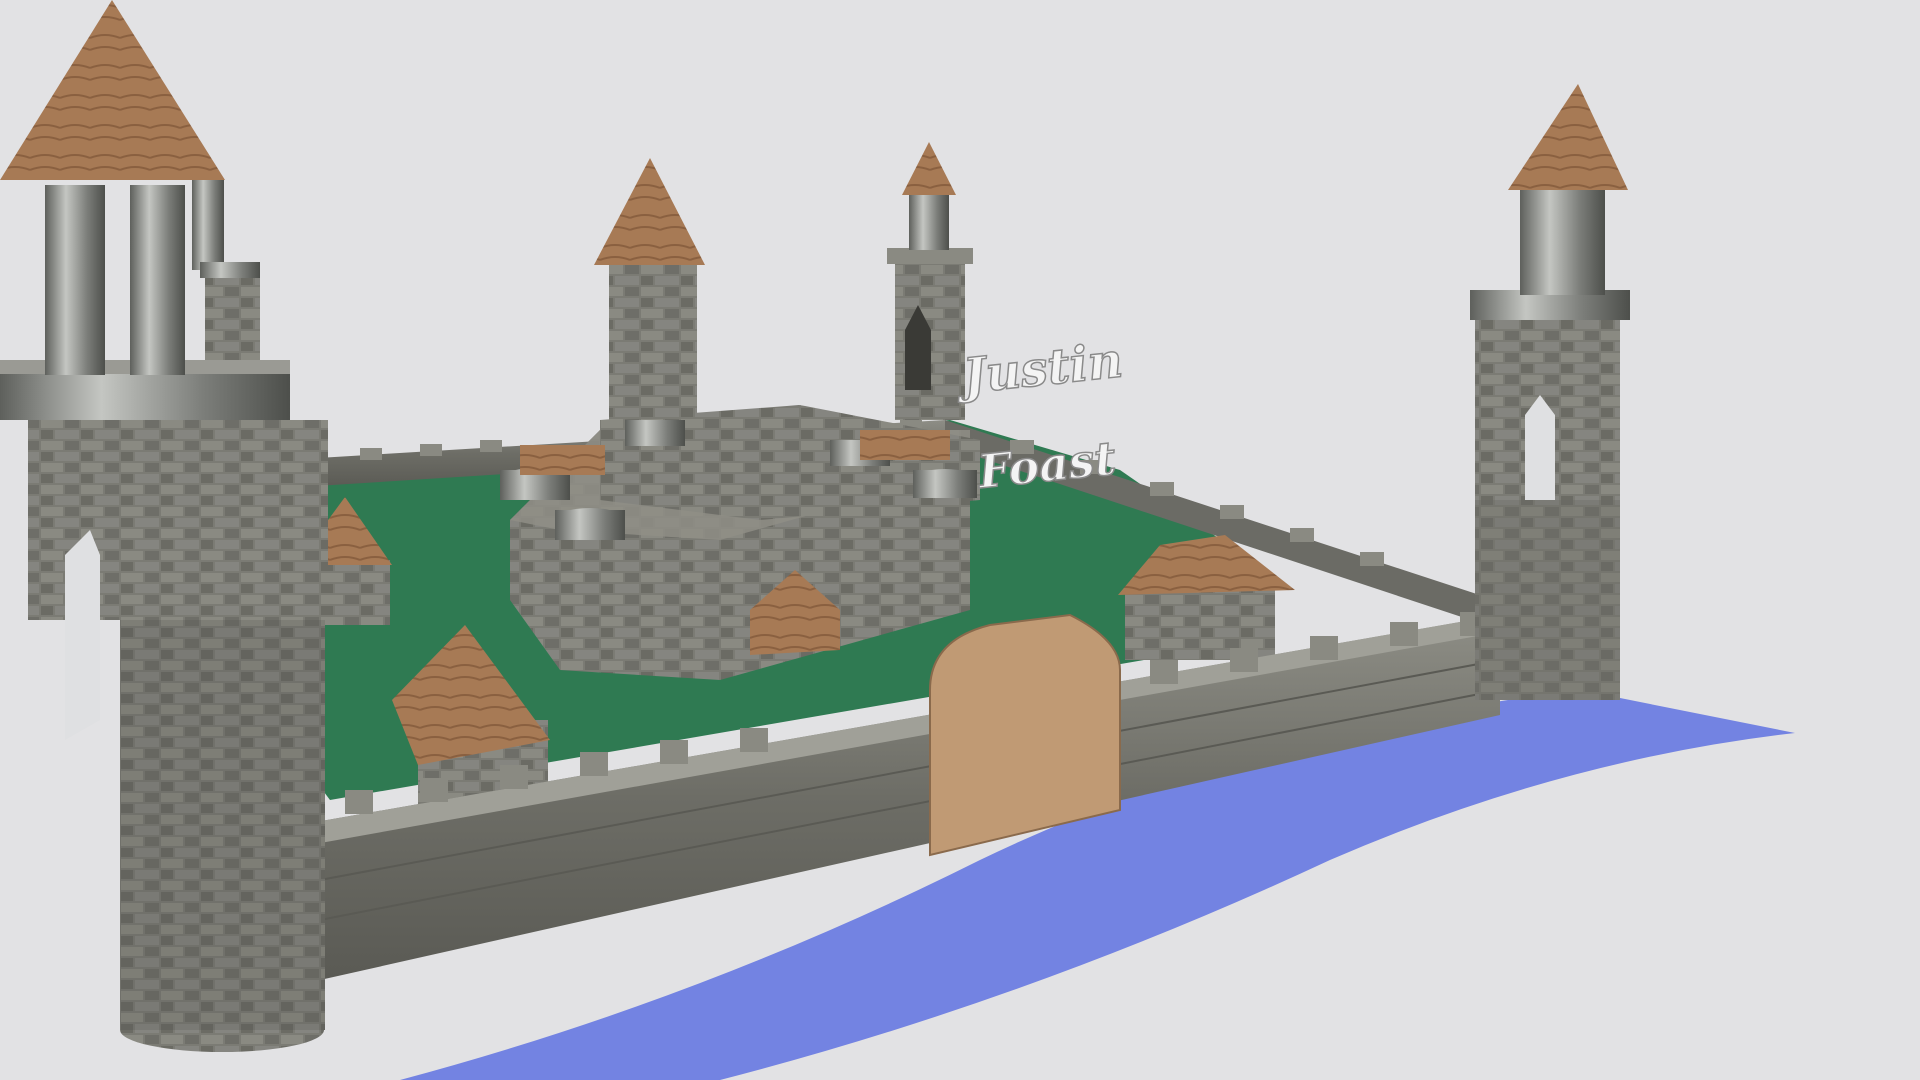  Describe the element at coordinates (905, 445) in the screenshot. I see `house-back-right` at that location.